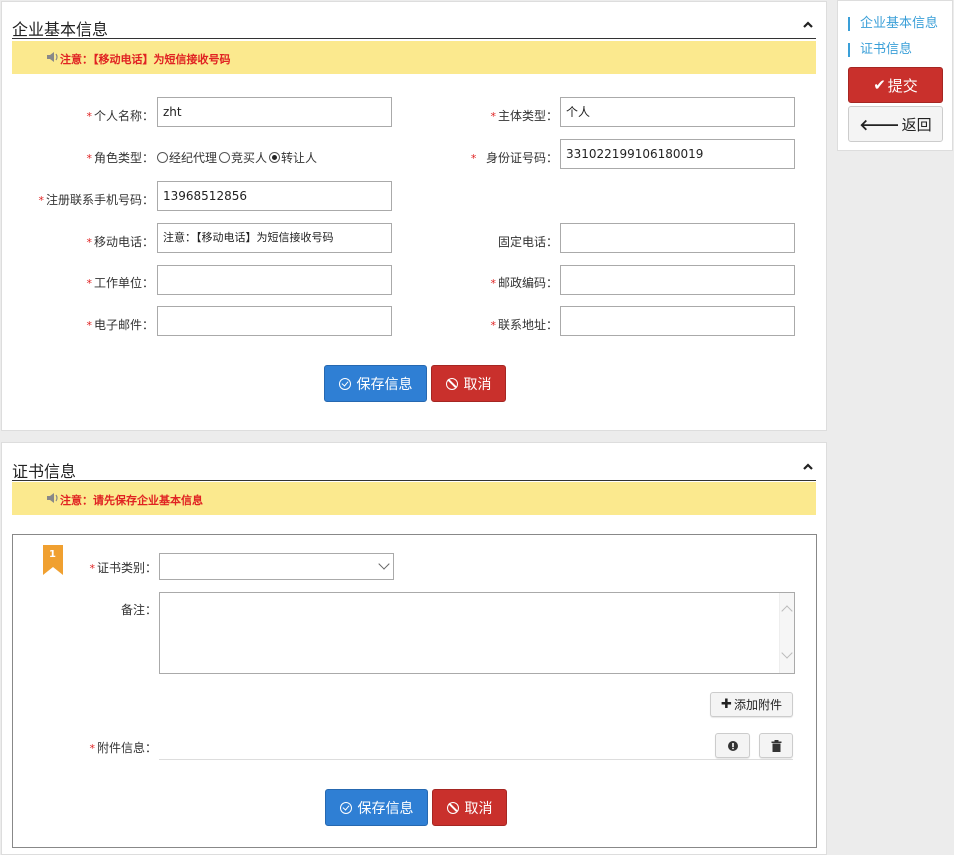  Describe the element at coordinates (123, 568) in the screenshot. I see `category-label: * 证书类别：` at that location.